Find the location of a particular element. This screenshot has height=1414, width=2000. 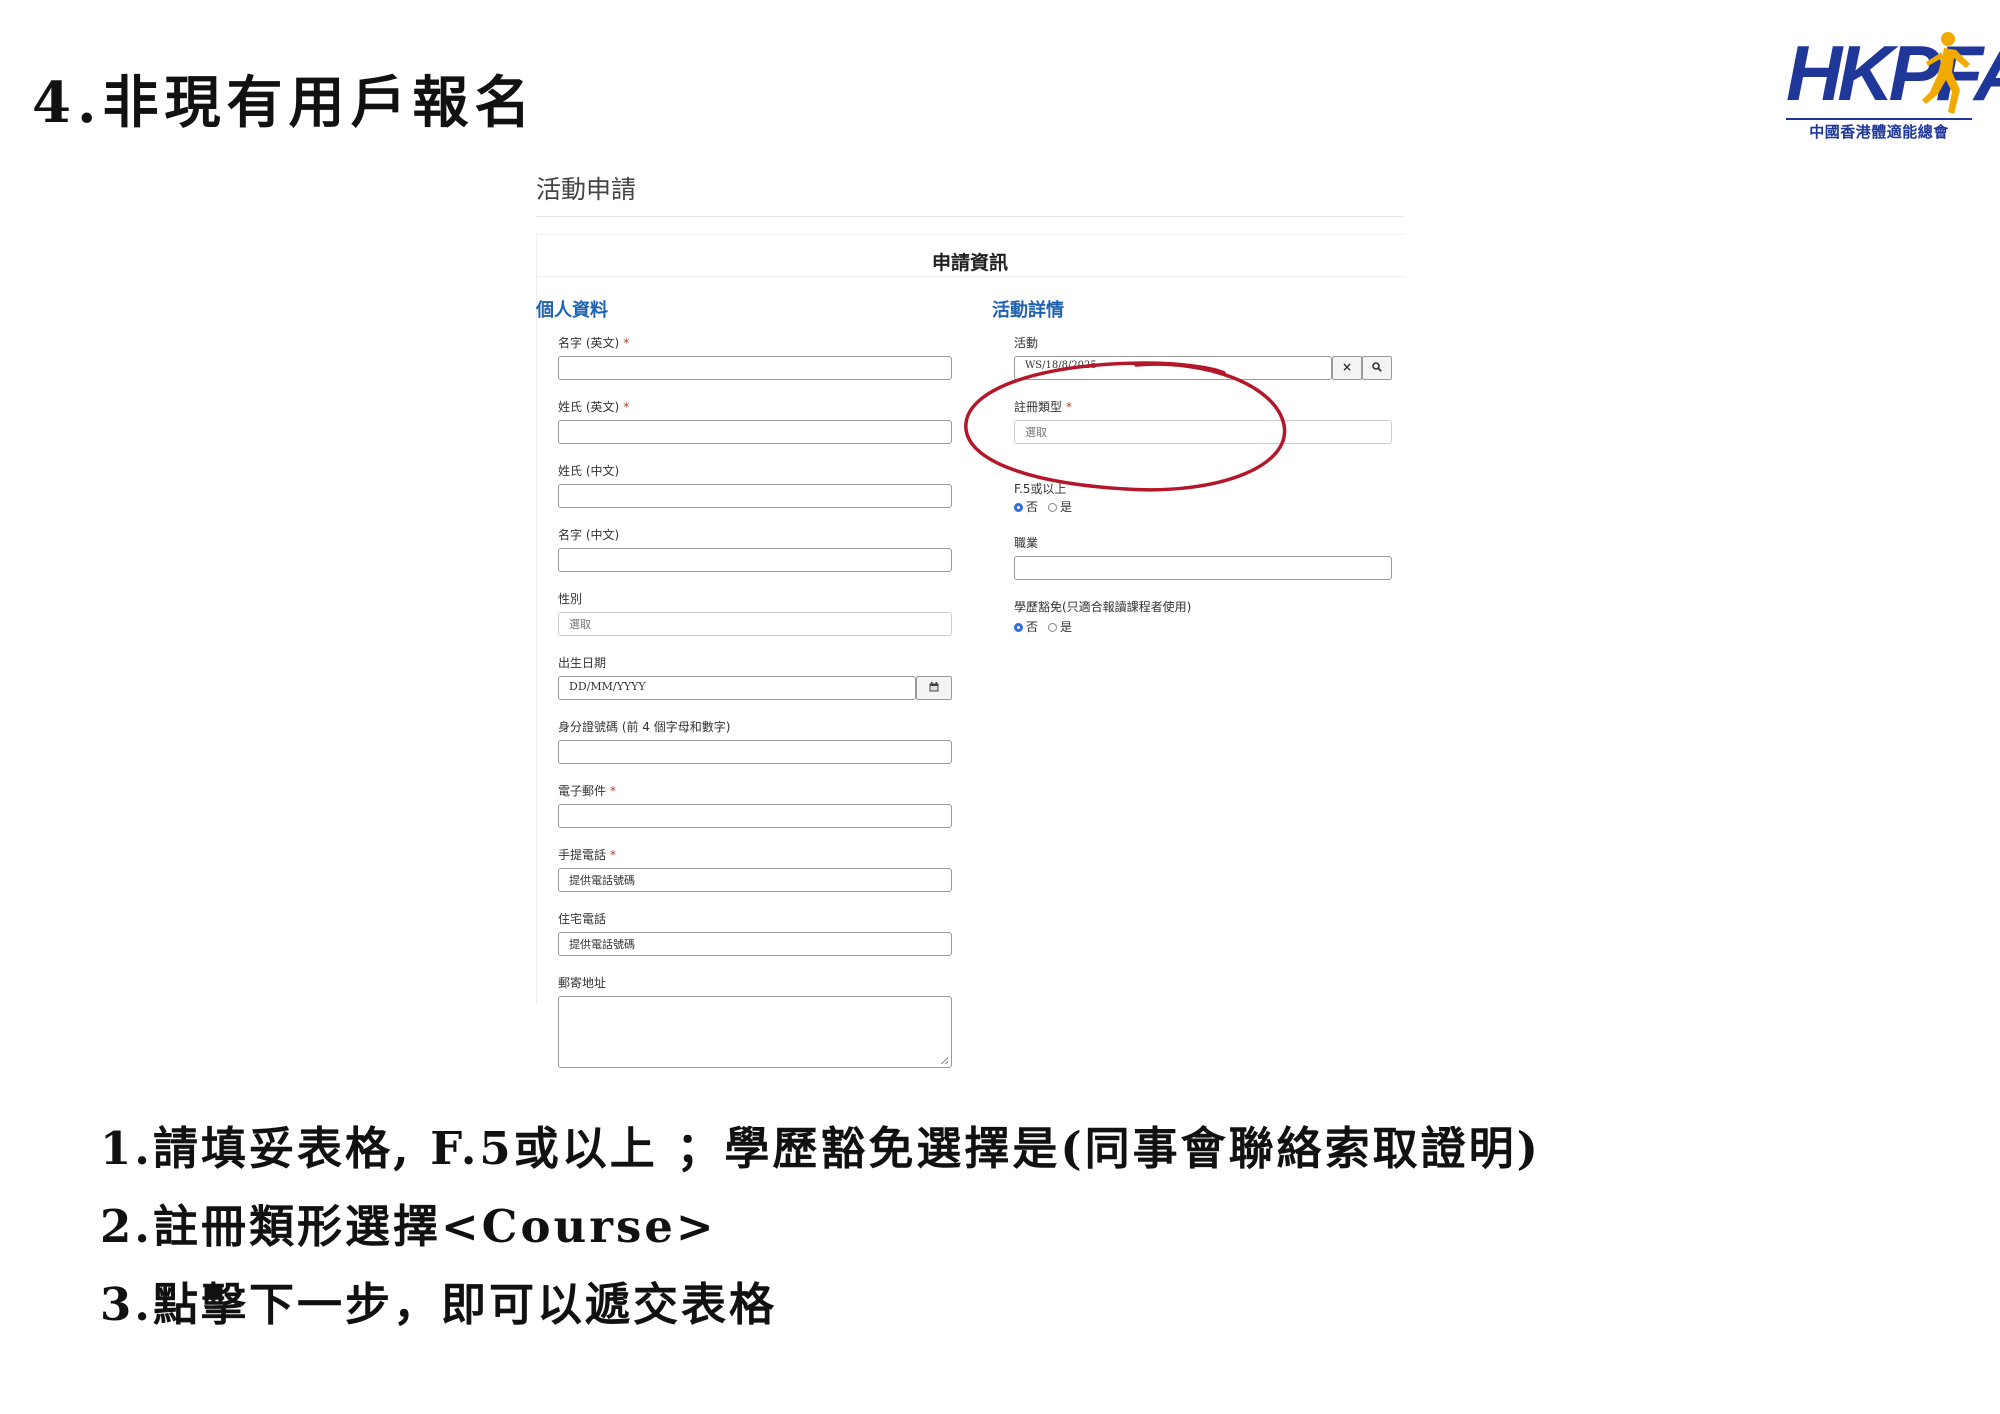

home-phone-input: 提供電話號碼 is located at coordinates (755, 944).